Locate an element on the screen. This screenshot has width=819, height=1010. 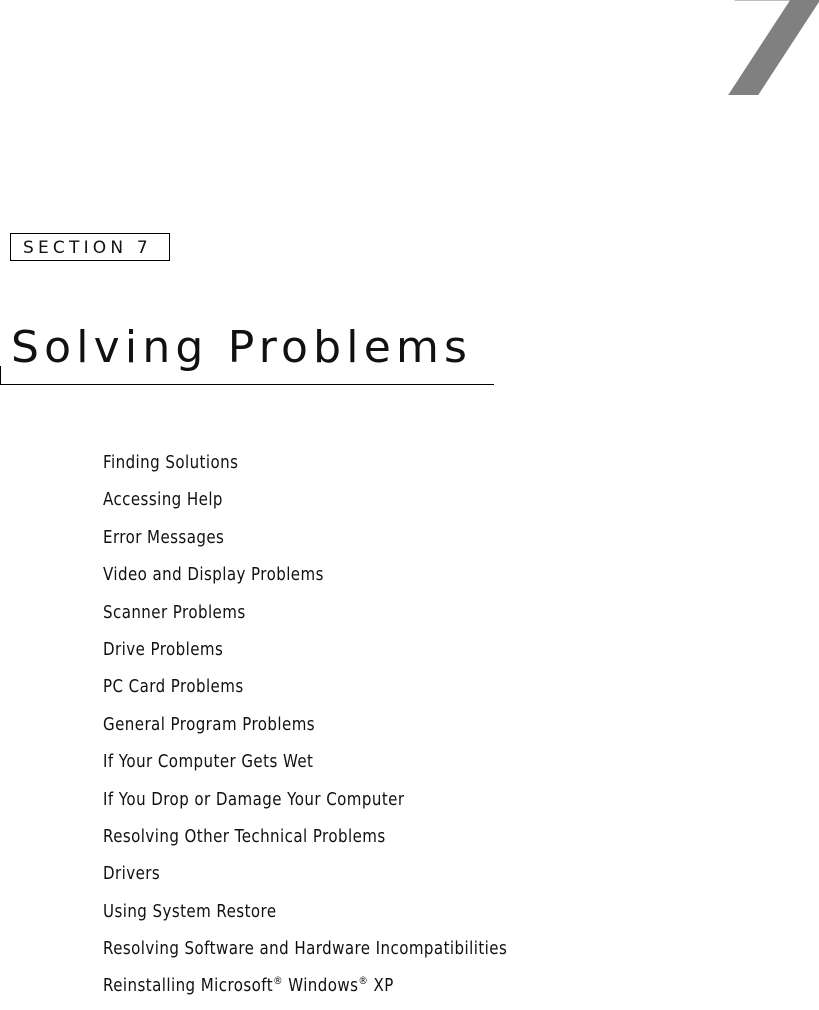
toc-item: Scanner Problems is located at coordinates (305, 617).